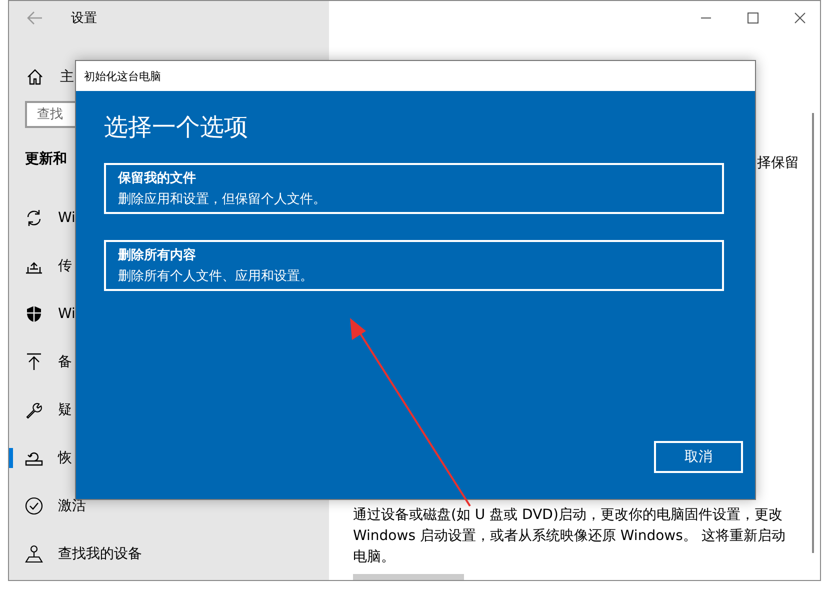 The image size is (833, 590). I want to click on window-title: 设置, so click(84, 18).